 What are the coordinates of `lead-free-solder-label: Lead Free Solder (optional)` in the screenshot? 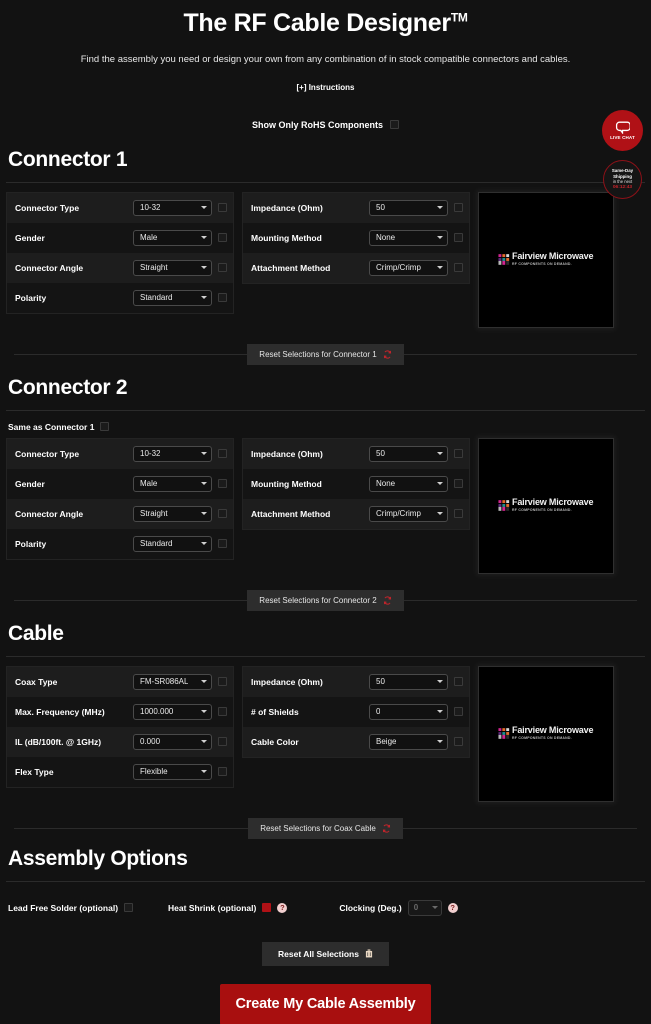 It's located at (63, 907).